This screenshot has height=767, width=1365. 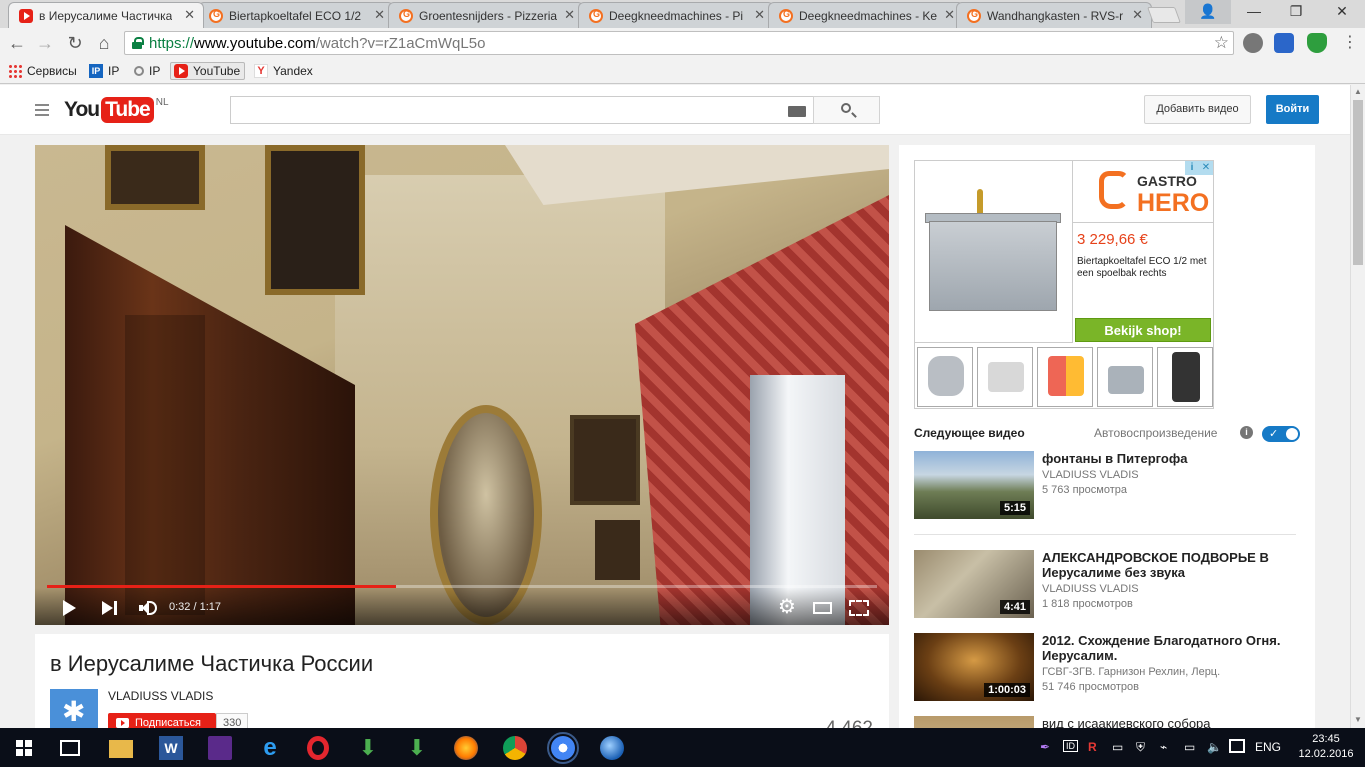 What do you see at coordinates (1221, 43) in the screenshot?
I see `bookmark-star-icon: ☆` at bounding box center [1221, 43].